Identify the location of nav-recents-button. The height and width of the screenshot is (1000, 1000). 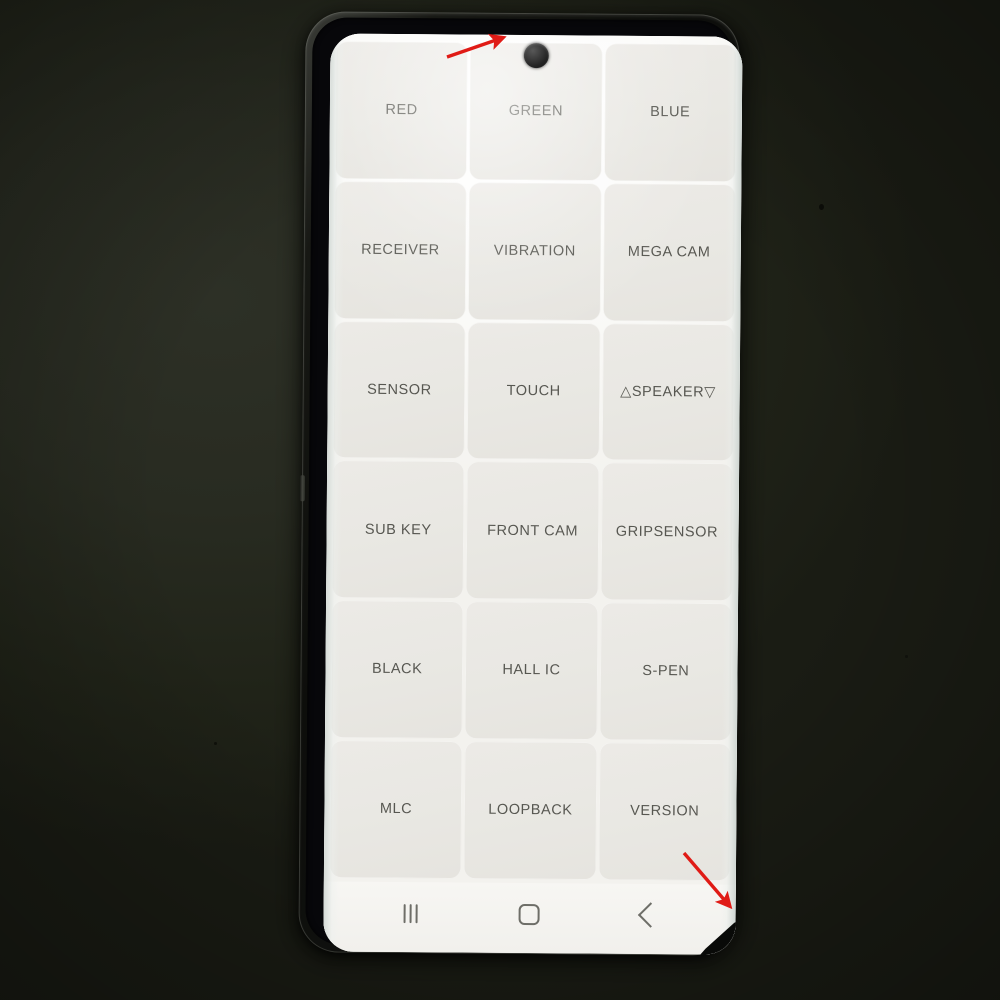
(411, 913).